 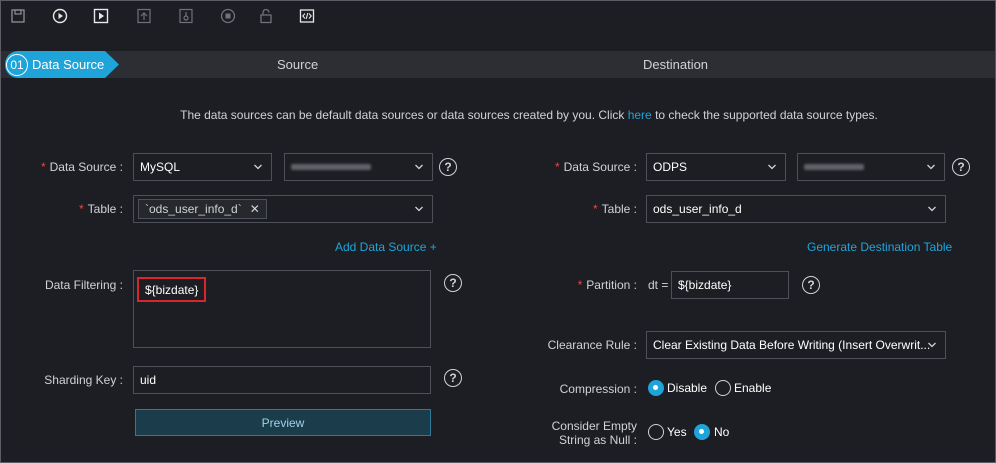 I want to click on empty-null-label: Consider Empty String as Null :, so click(x=594, y=433).